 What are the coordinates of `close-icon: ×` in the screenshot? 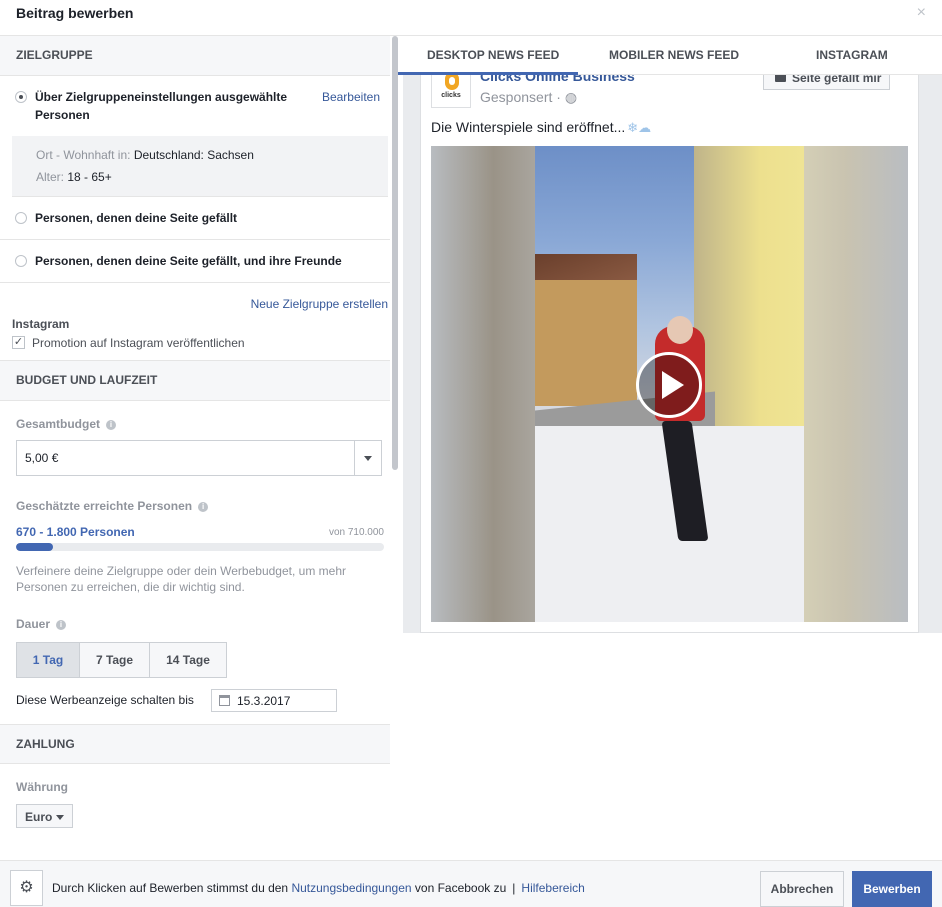 It's located at (921, 13).